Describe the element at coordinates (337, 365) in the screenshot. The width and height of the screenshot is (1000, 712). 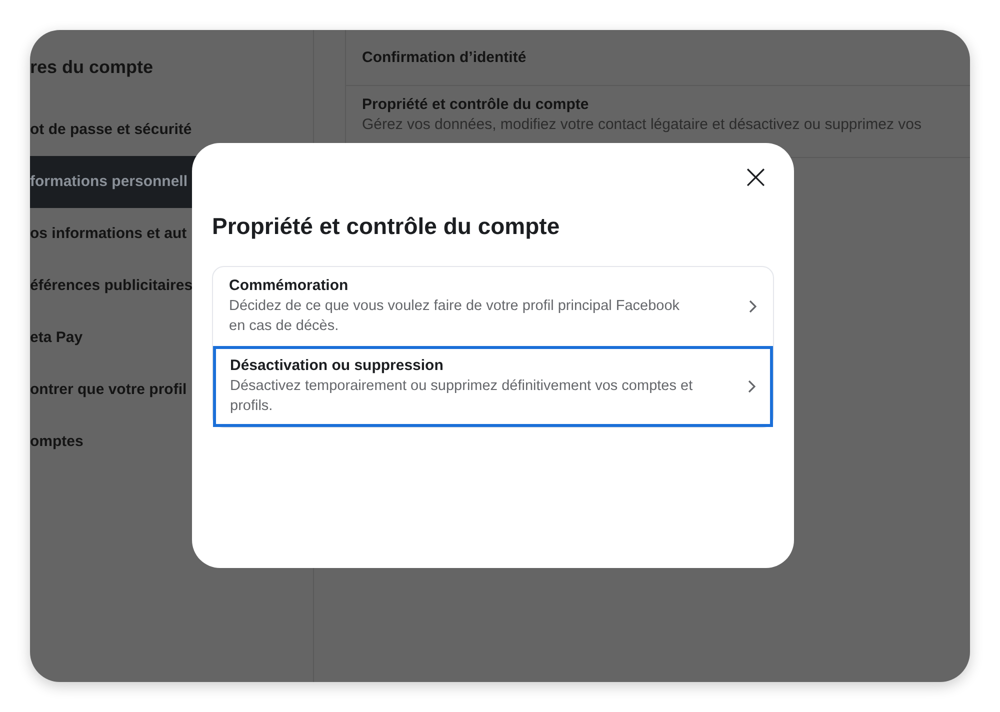
I see `option-title: Désactivation ou suppression` at that location.